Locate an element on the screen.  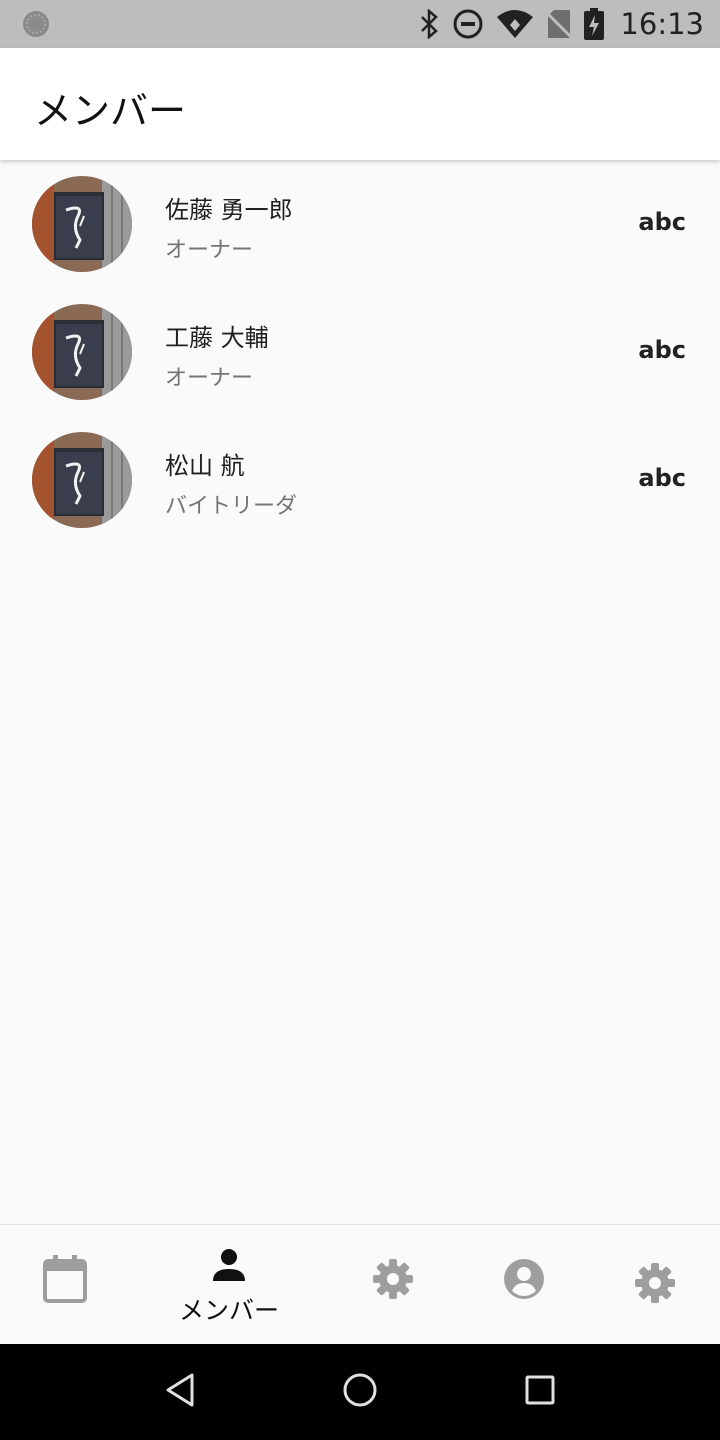
battery-charging-icon is located at coordinates (594, 24).